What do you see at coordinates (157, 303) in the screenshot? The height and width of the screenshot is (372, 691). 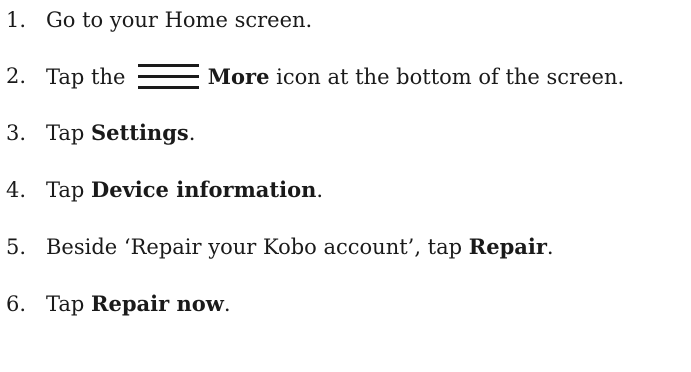 I see `step-emphasis: Repair now` at bounding box center [157, 303].